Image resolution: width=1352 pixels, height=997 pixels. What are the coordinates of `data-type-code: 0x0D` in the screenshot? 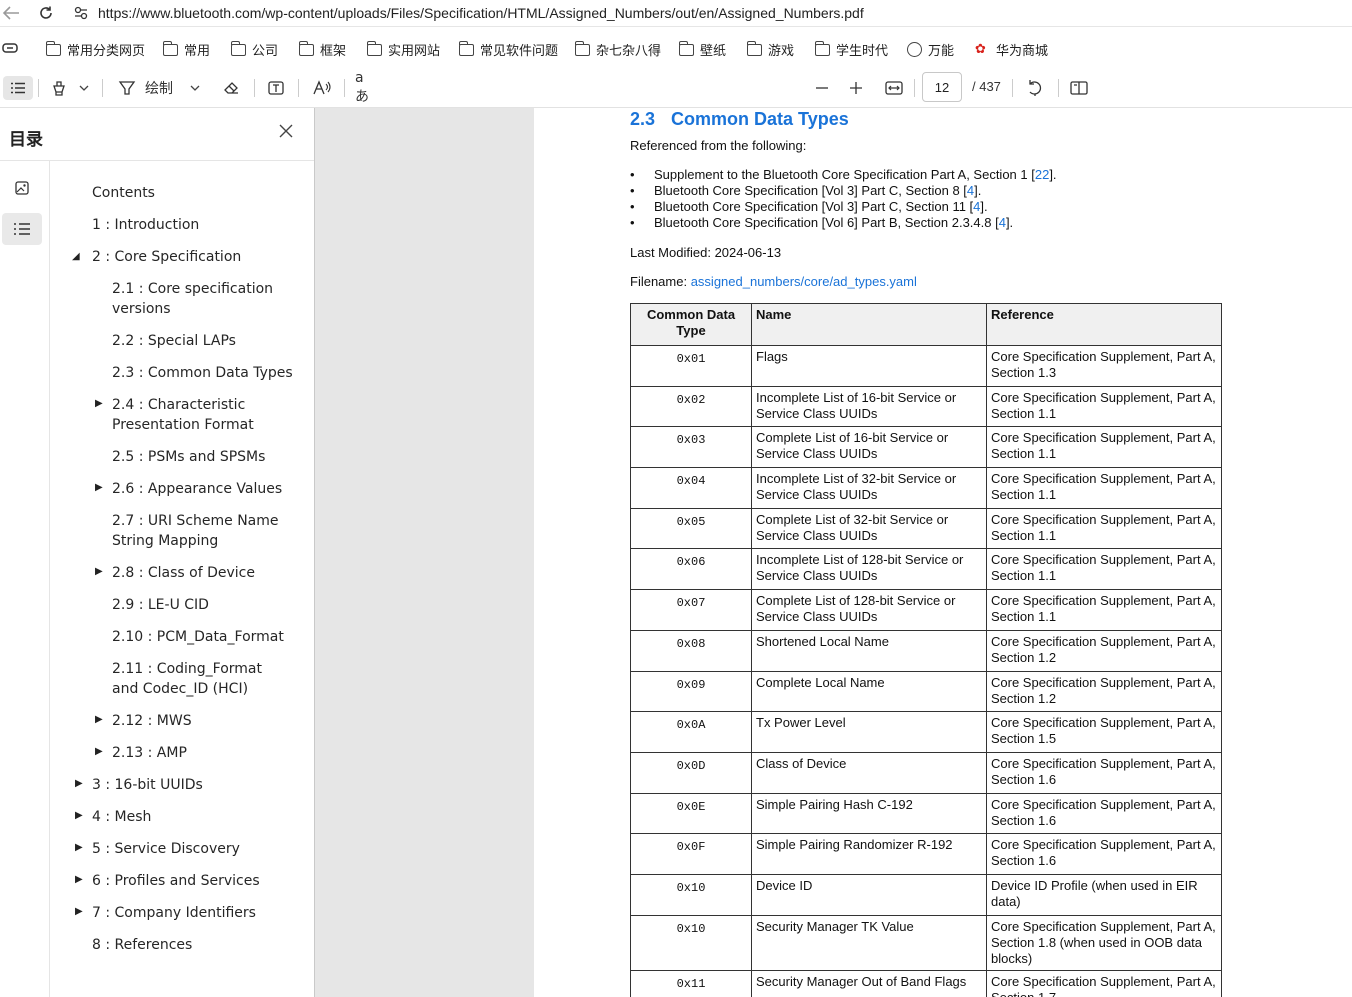 It's located at (691, 772).